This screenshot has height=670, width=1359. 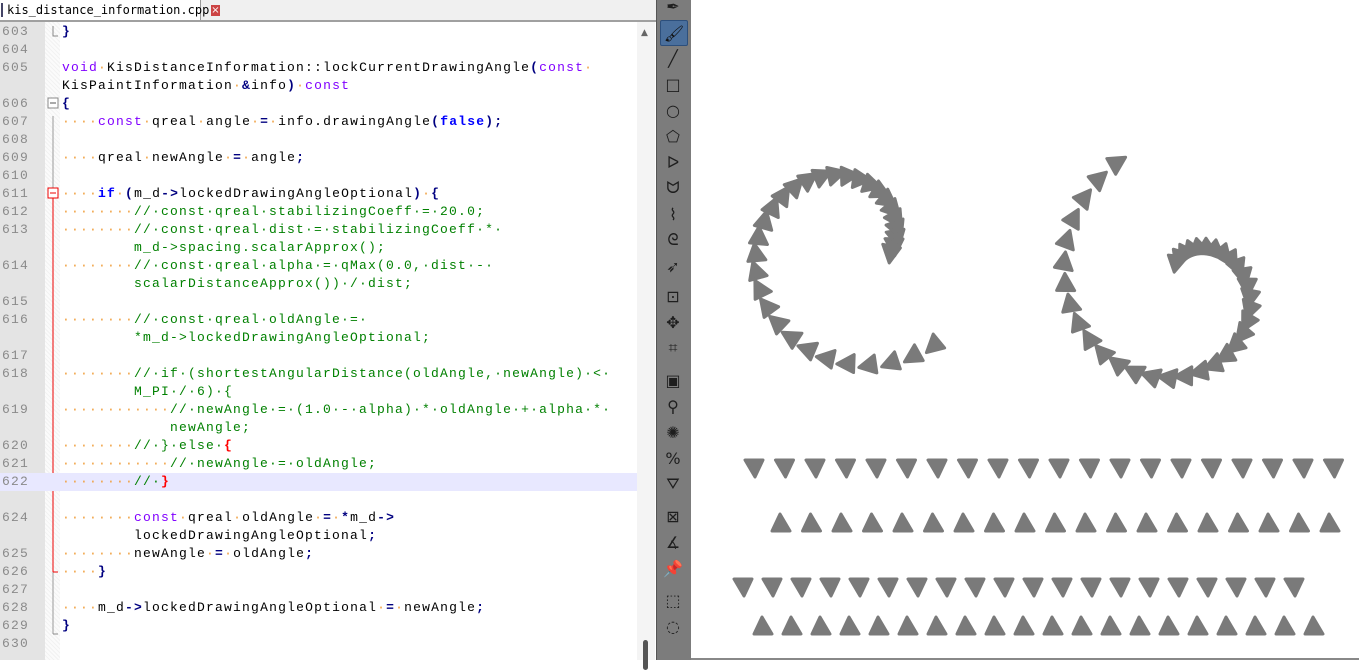 What do you see at coordinates (673, 626) in the screenshot?
I see `elliptical-selection-tool-icon: ◌` at bounding box center [673, 626].